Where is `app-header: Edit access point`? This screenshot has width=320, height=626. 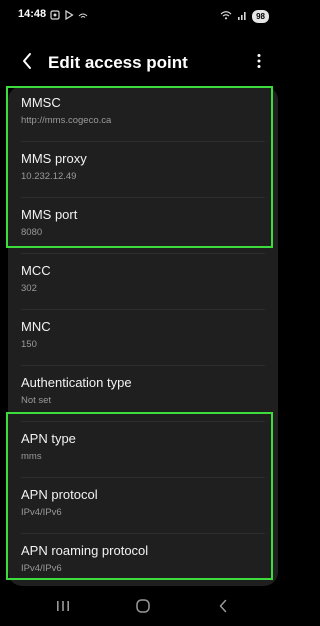 app-header: Edit access point is located at coordinates (143, 63).